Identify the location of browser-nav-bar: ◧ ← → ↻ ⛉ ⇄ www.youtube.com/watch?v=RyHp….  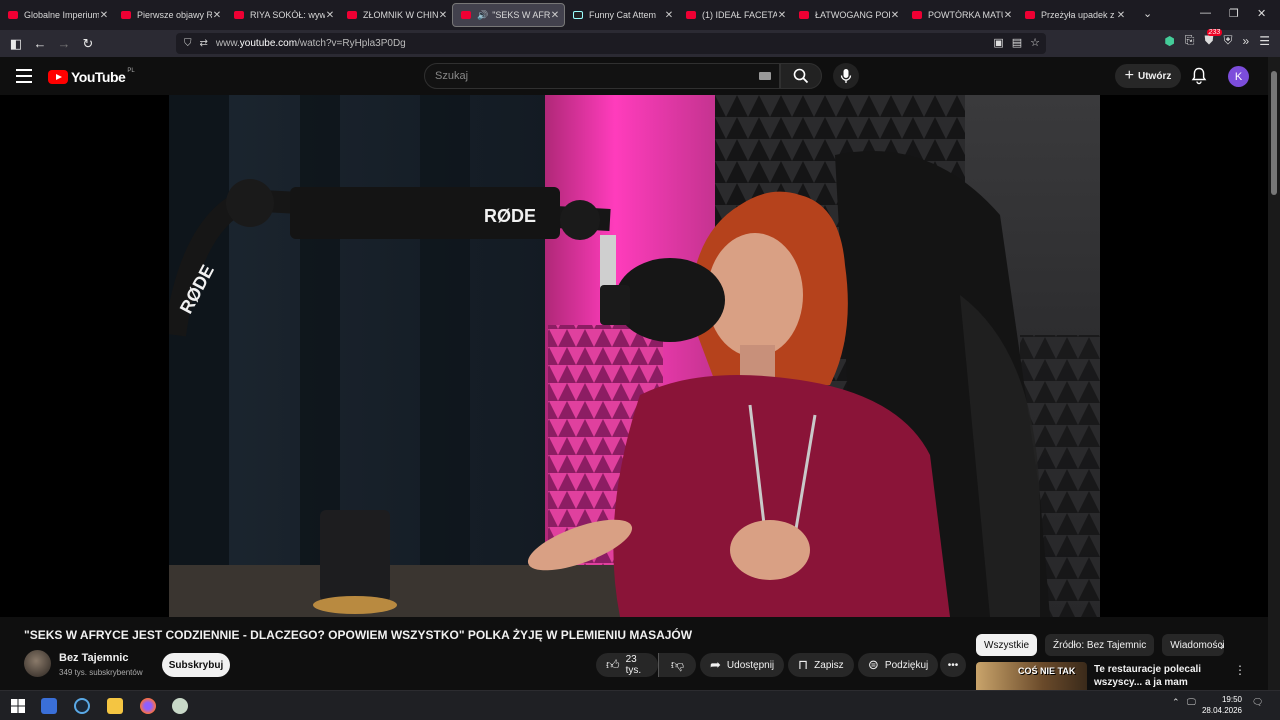
(640, 43).